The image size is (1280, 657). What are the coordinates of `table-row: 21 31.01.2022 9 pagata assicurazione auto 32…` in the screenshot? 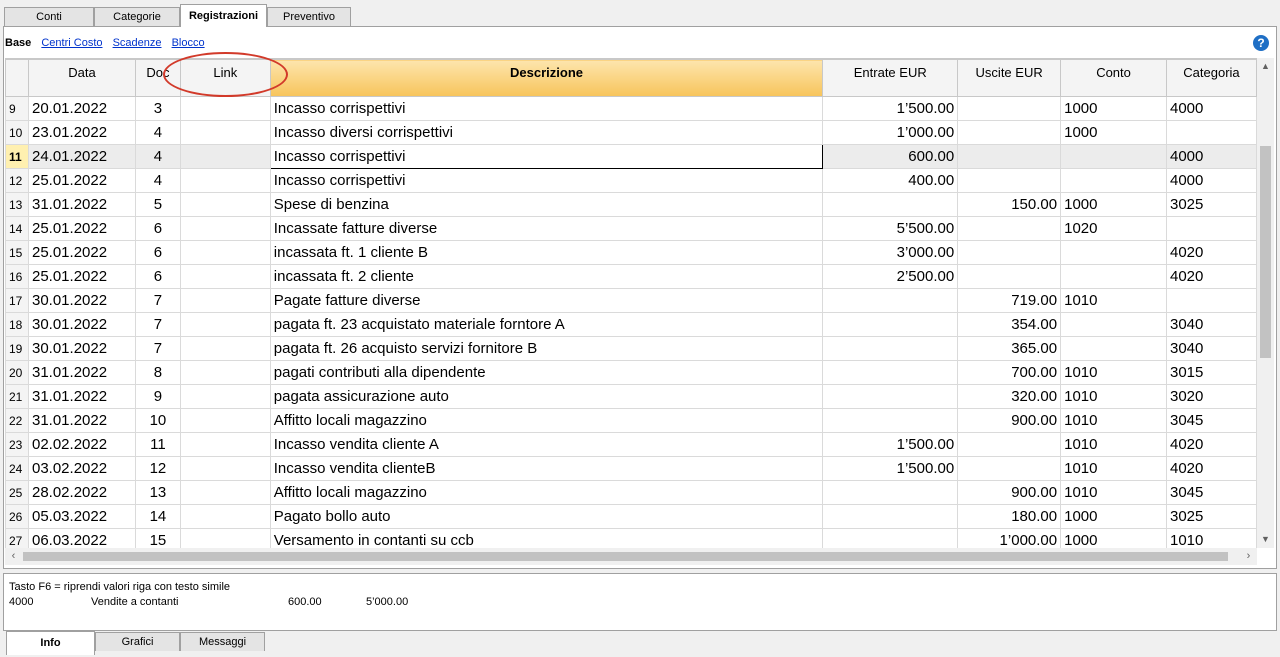 It's located at (631, 396).